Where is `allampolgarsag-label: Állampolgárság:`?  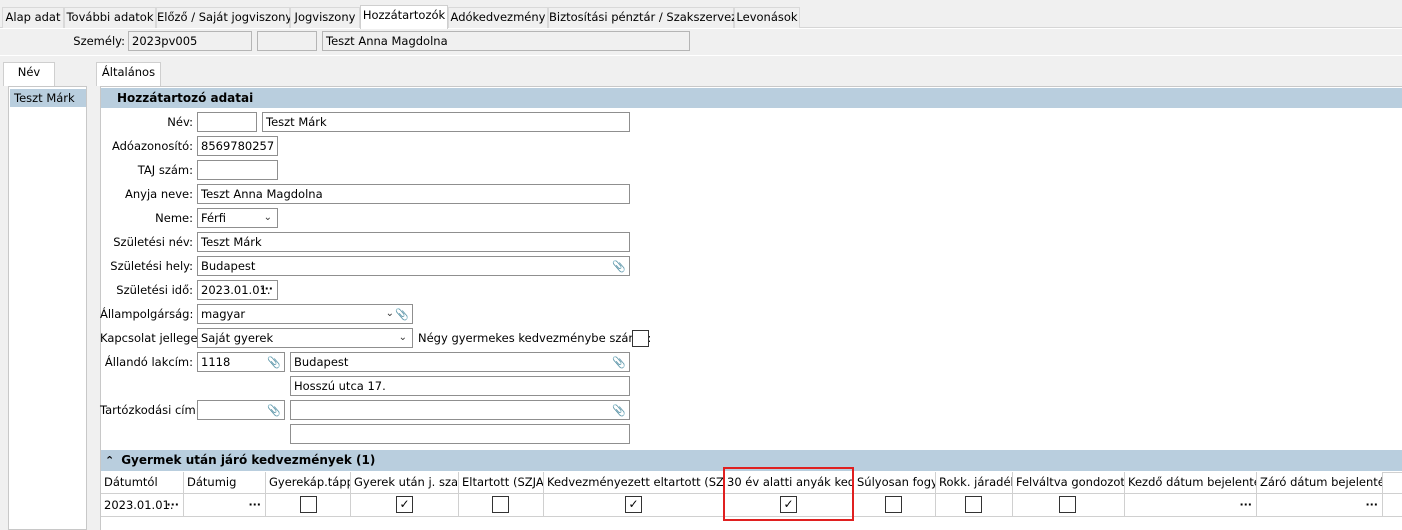 allampolgarsag-label: Állampolgárság: is located at coordinates (147, 314).